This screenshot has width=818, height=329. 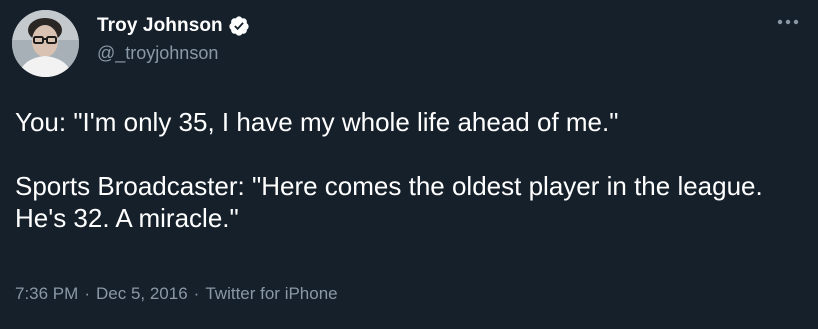 What do you see at coordinates (142, 294) in the screenshot?
I see `tweet-date: Dec 5, 2016` at bounding box center [142, 294].